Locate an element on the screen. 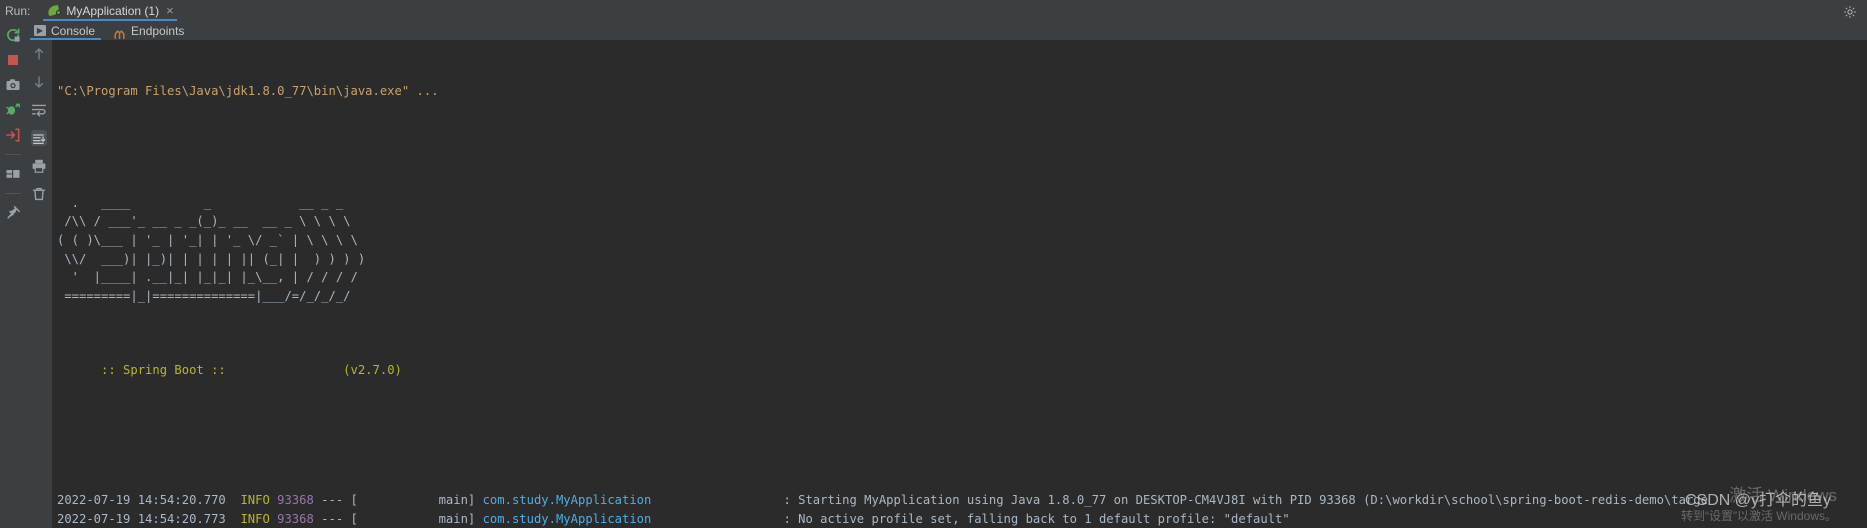 The width and height of the screenshot is (1867, 528). tab-console-label: Console is located at coordinates (73, 30).